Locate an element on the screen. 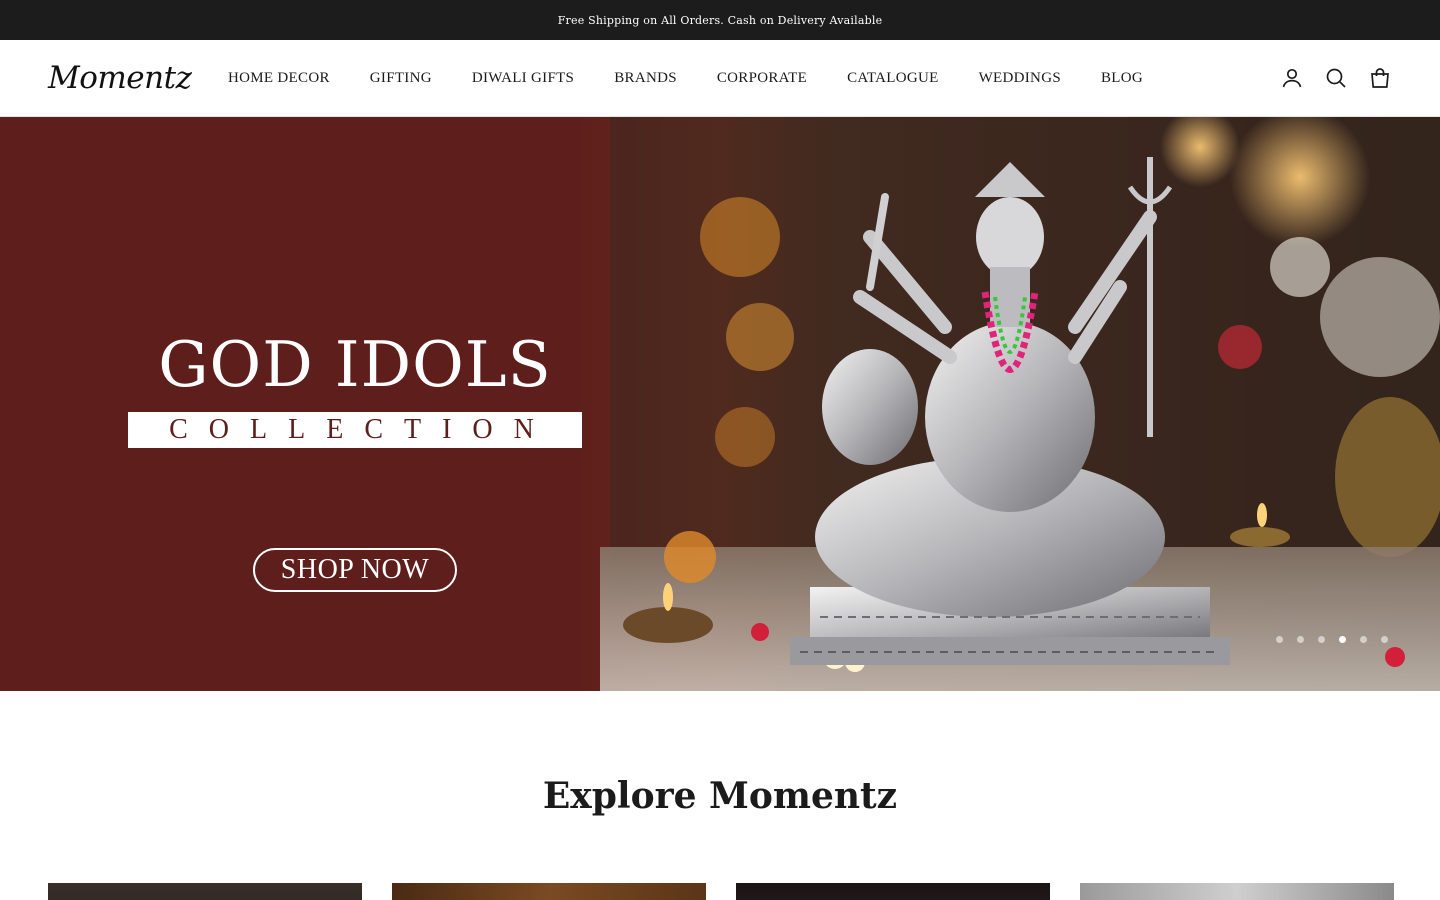  cart-bag-icon is located at coordinates (1380, 78).